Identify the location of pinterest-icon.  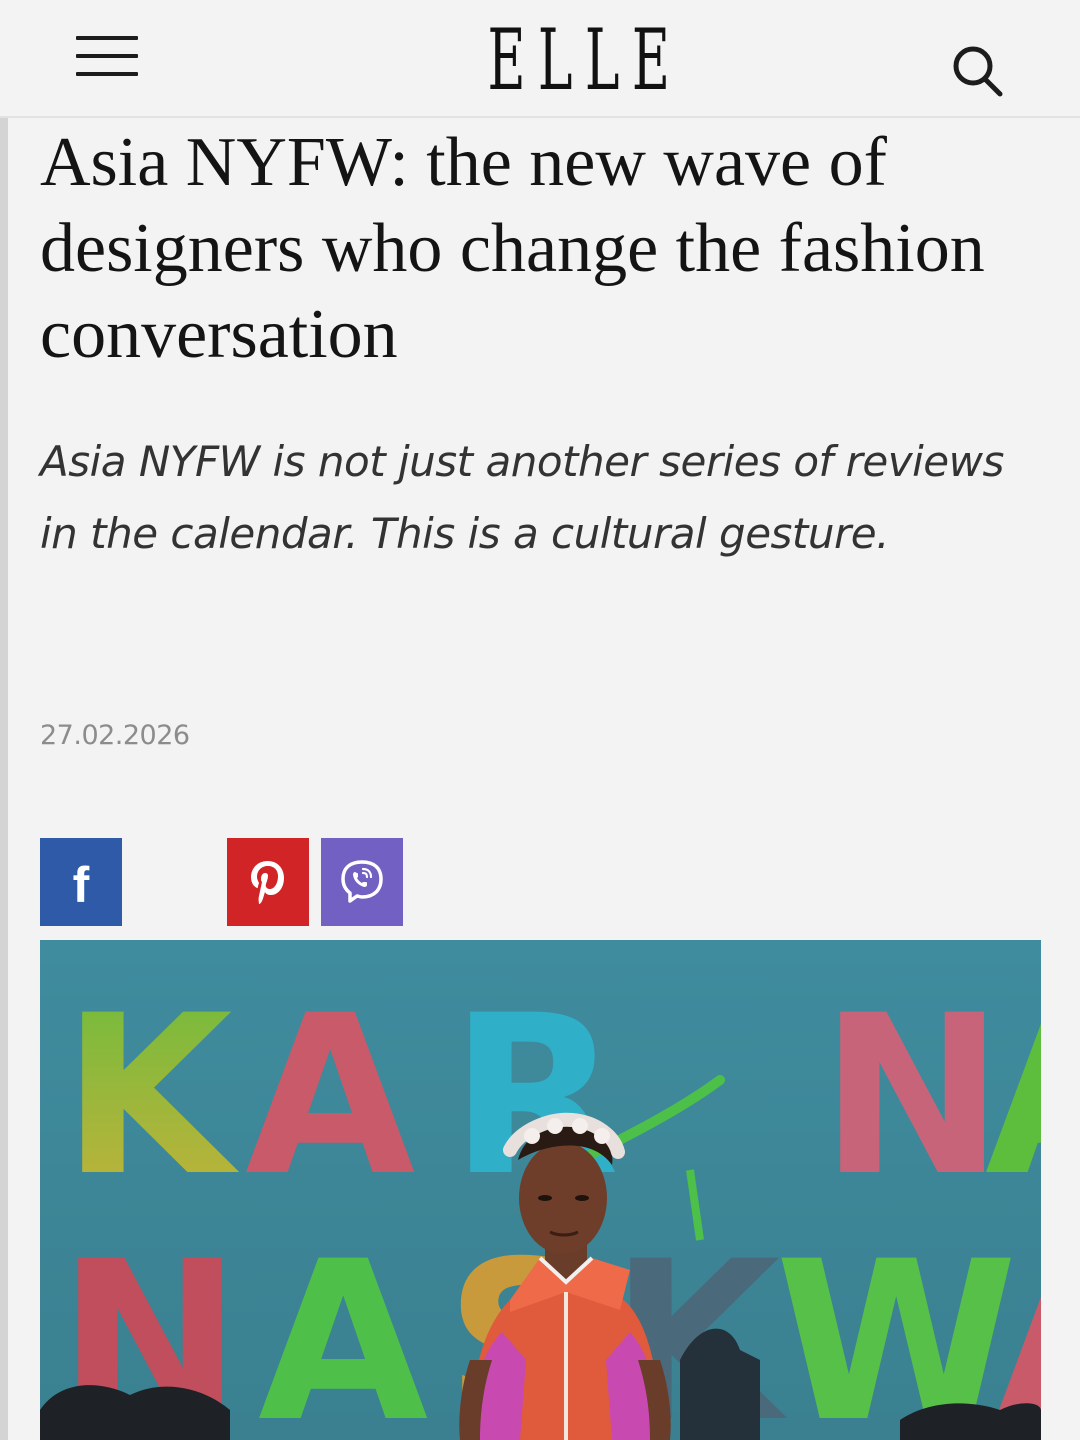
(267, 882).